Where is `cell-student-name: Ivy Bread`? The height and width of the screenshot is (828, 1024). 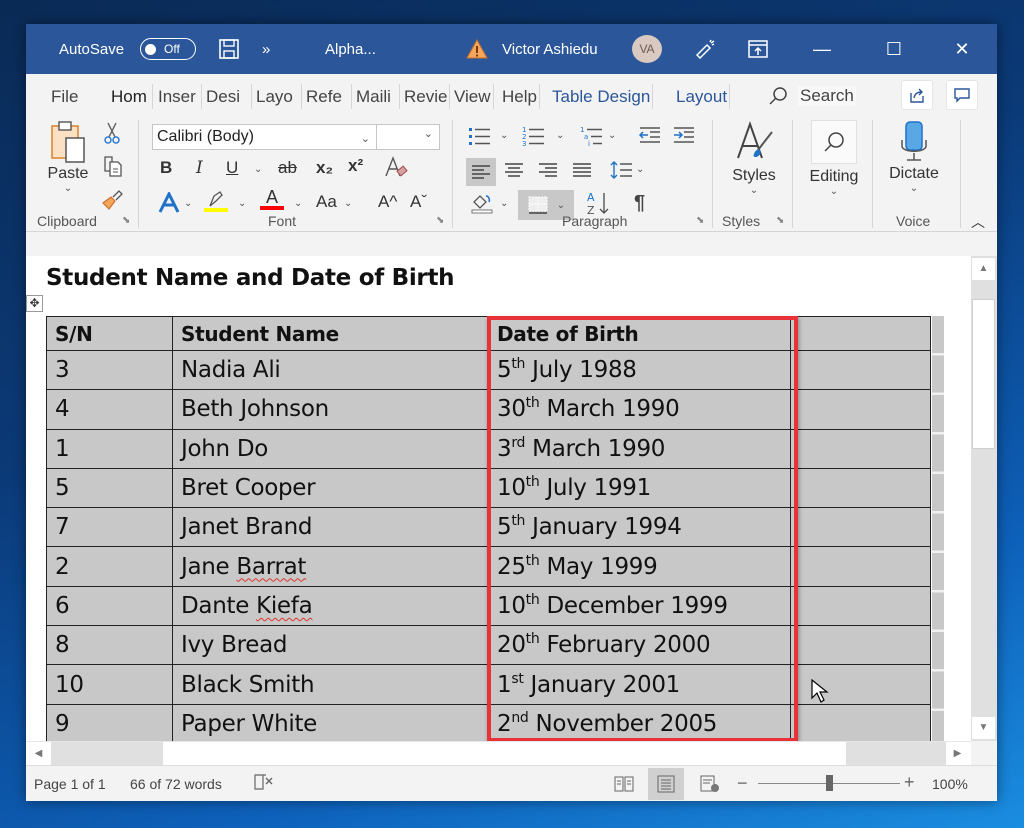 cell-student-name: Ivy Bread is located at coordinates (330, 645).